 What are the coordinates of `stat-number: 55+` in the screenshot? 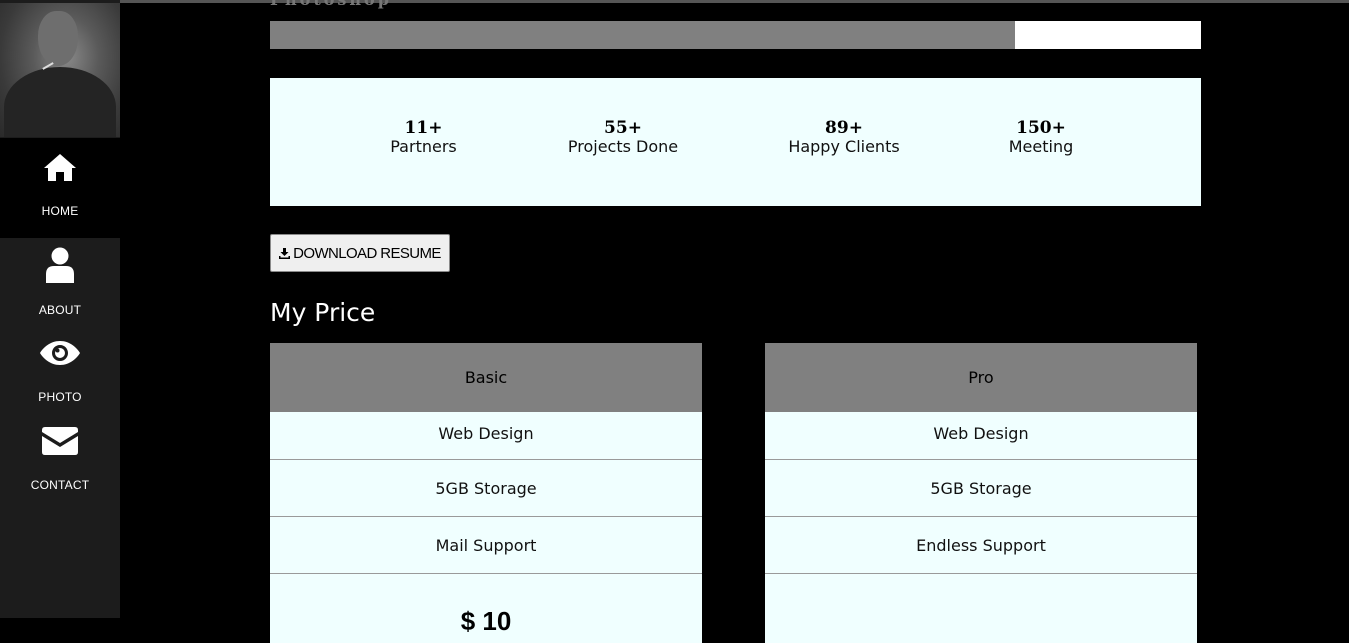 It's located at (623, 128).